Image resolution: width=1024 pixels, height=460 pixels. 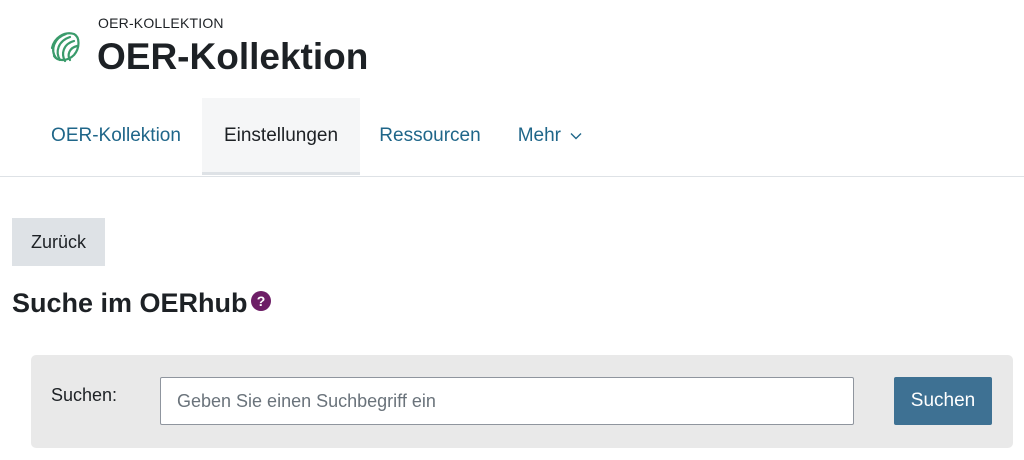 What do you see at coordinates (161, 23) in the screenshot?
I see `page-pretitle: OER-KOLLEKTION` at bounding box center [161, 23].